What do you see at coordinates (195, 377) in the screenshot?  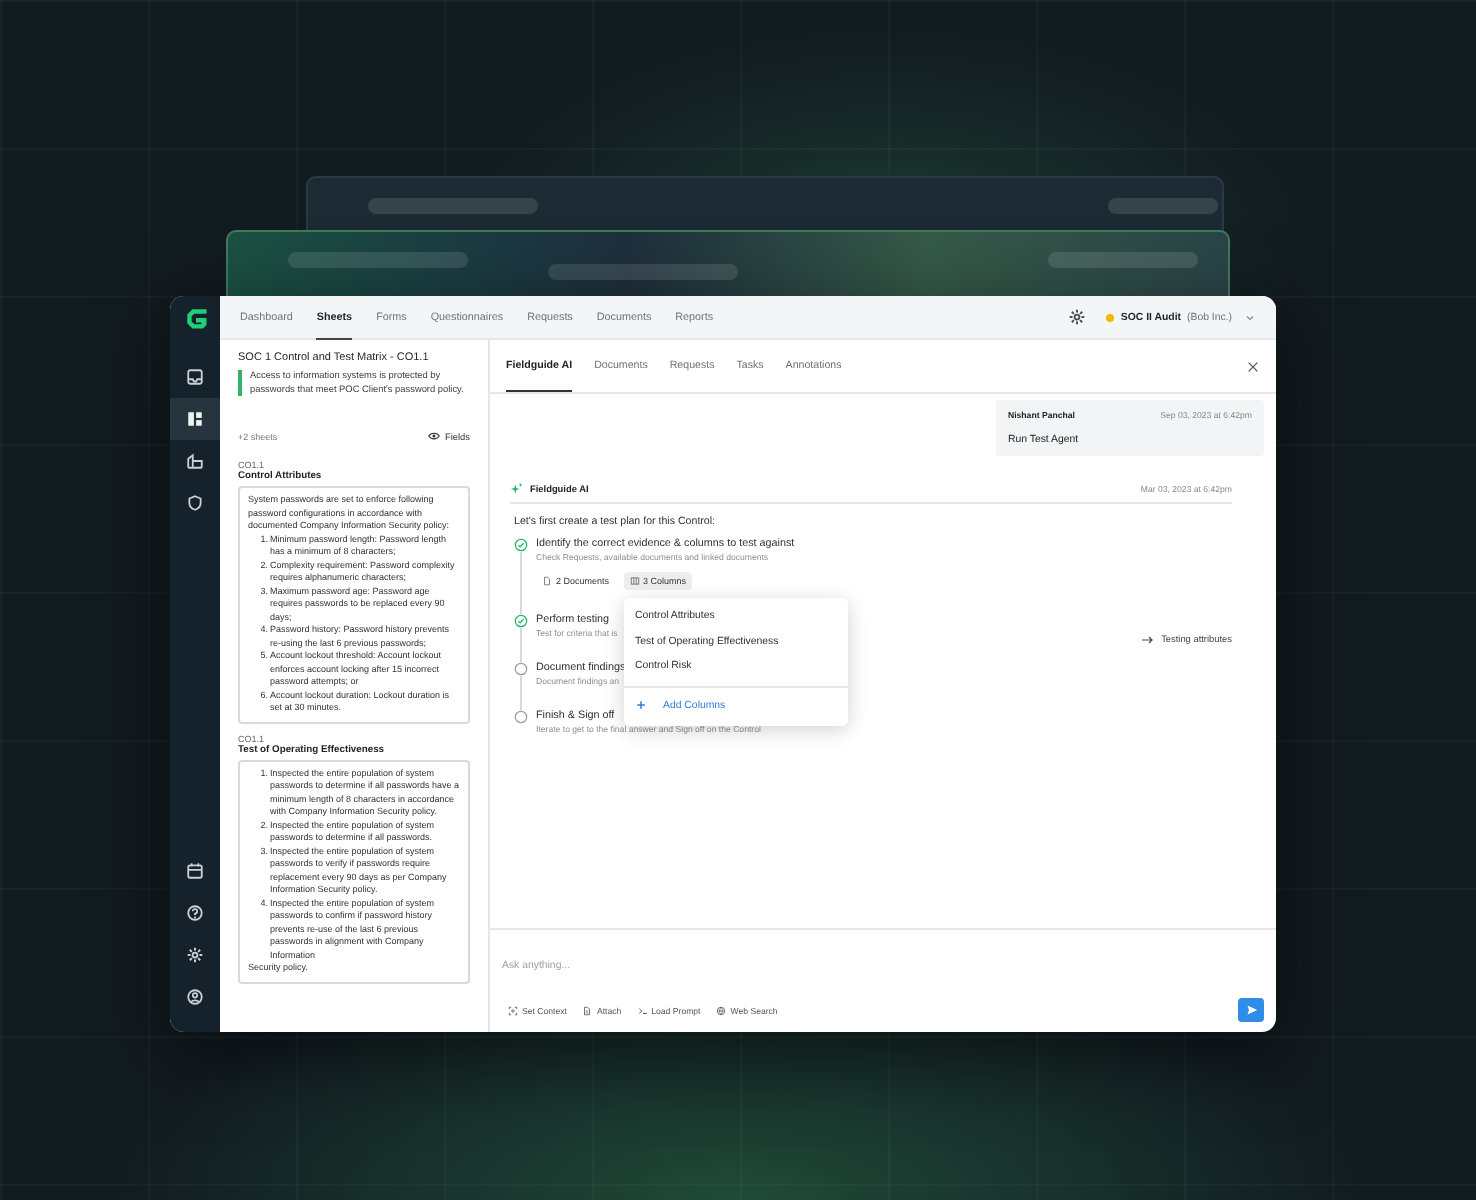 I see `inbox-icon` at bounding box center [195, 377].